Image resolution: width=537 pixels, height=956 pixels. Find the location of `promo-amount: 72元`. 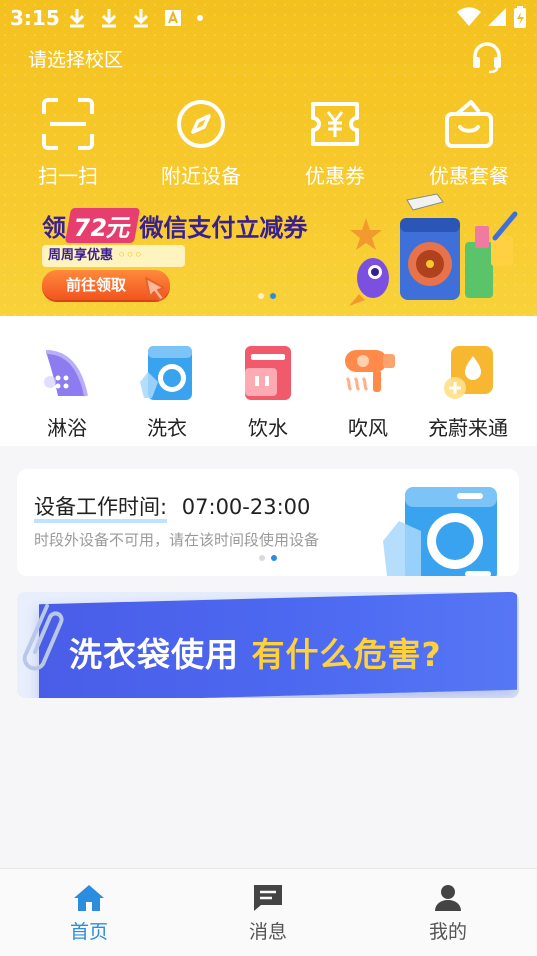

promo-amount: 72元 is located at coordinates (102, 225).